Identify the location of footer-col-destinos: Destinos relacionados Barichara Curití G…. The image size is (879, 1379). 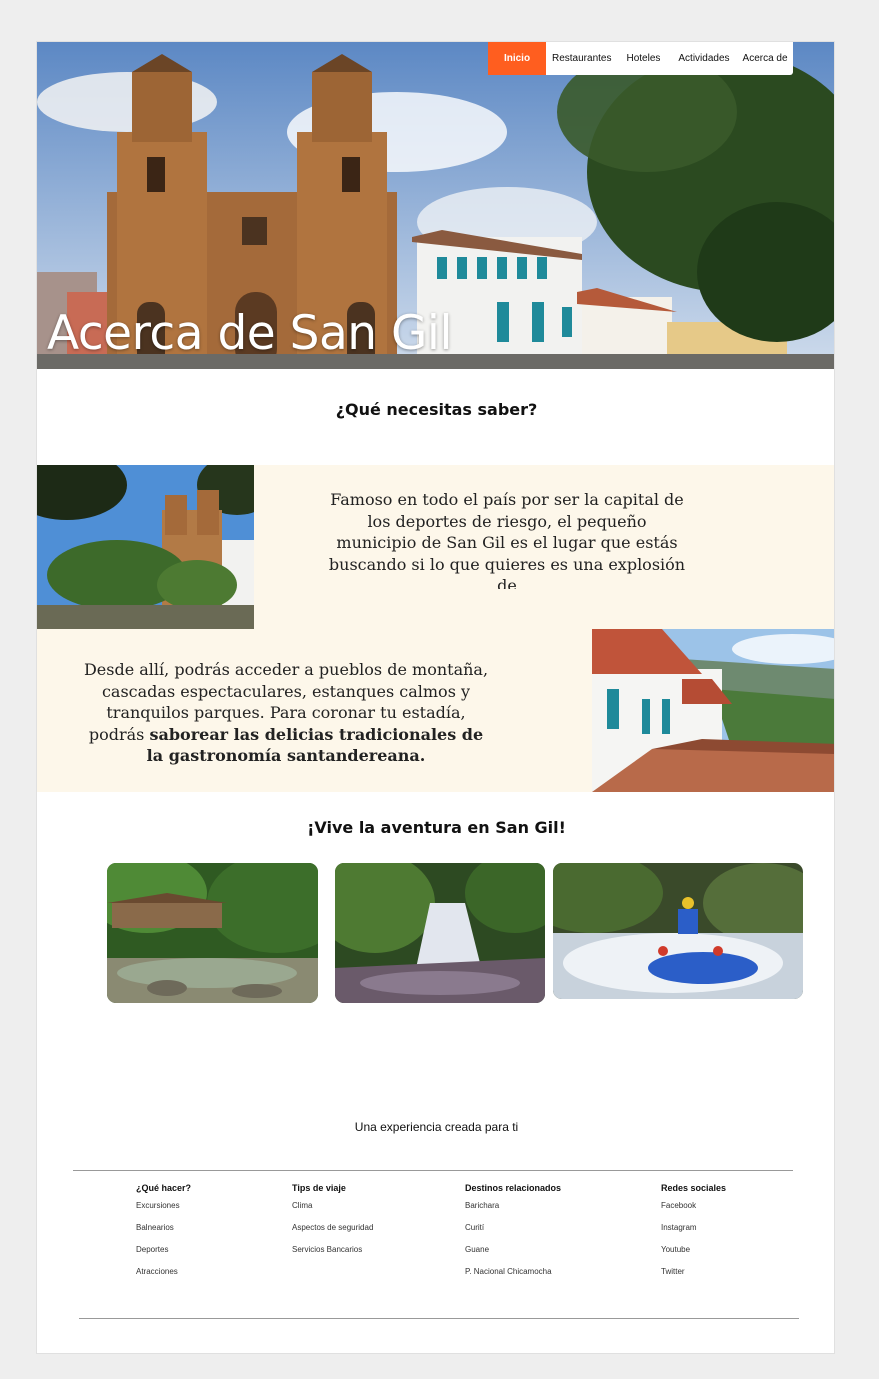
(513, 1236).